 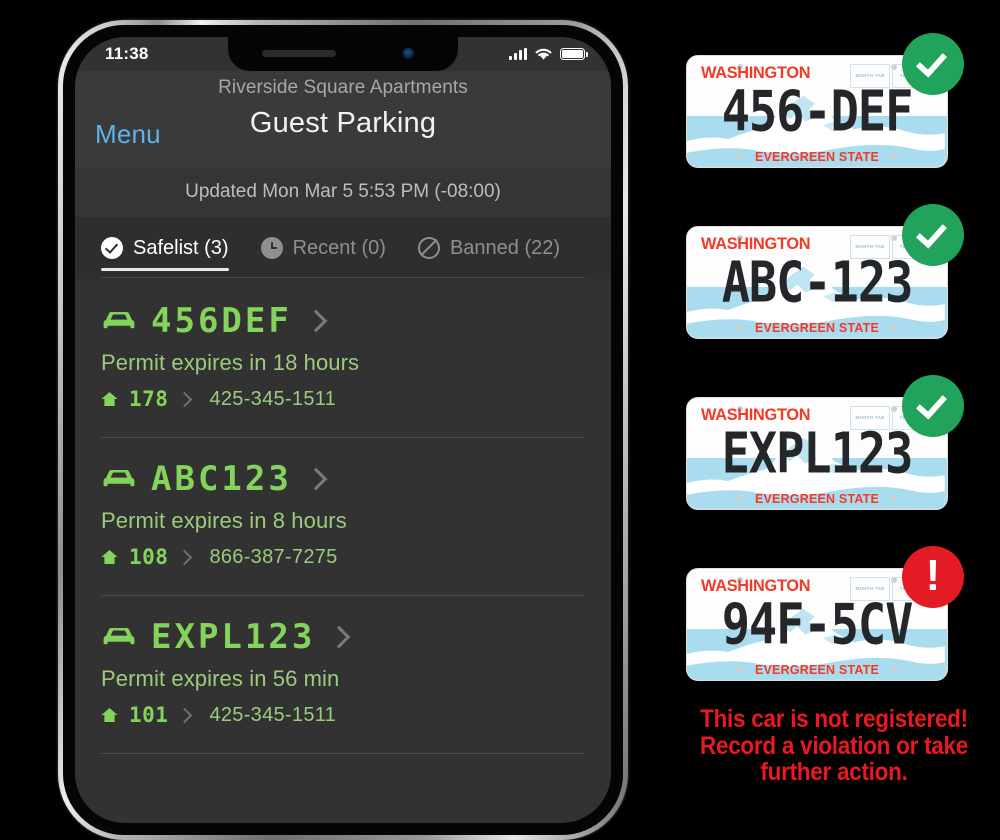 What do you see at coordinates (343, 87) in the screenshot?
I see `property-name: Riverside Square Apartments` at bounding box center [343, 87].